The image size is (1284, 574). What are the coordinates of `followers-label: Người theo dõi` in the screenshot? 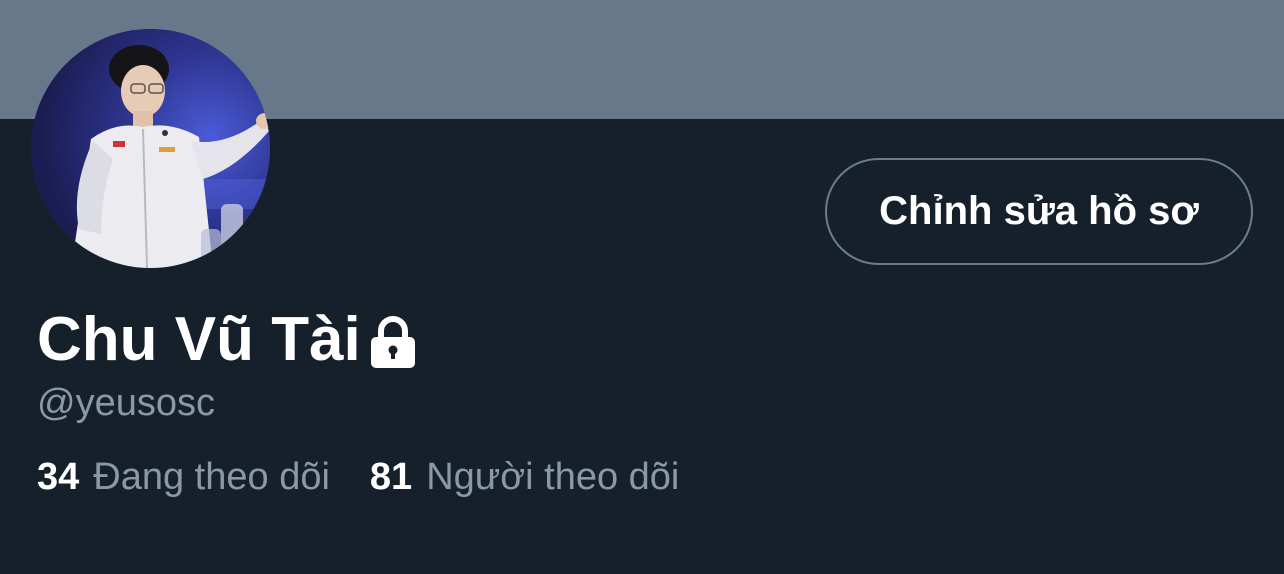 It's located at (553, 477).